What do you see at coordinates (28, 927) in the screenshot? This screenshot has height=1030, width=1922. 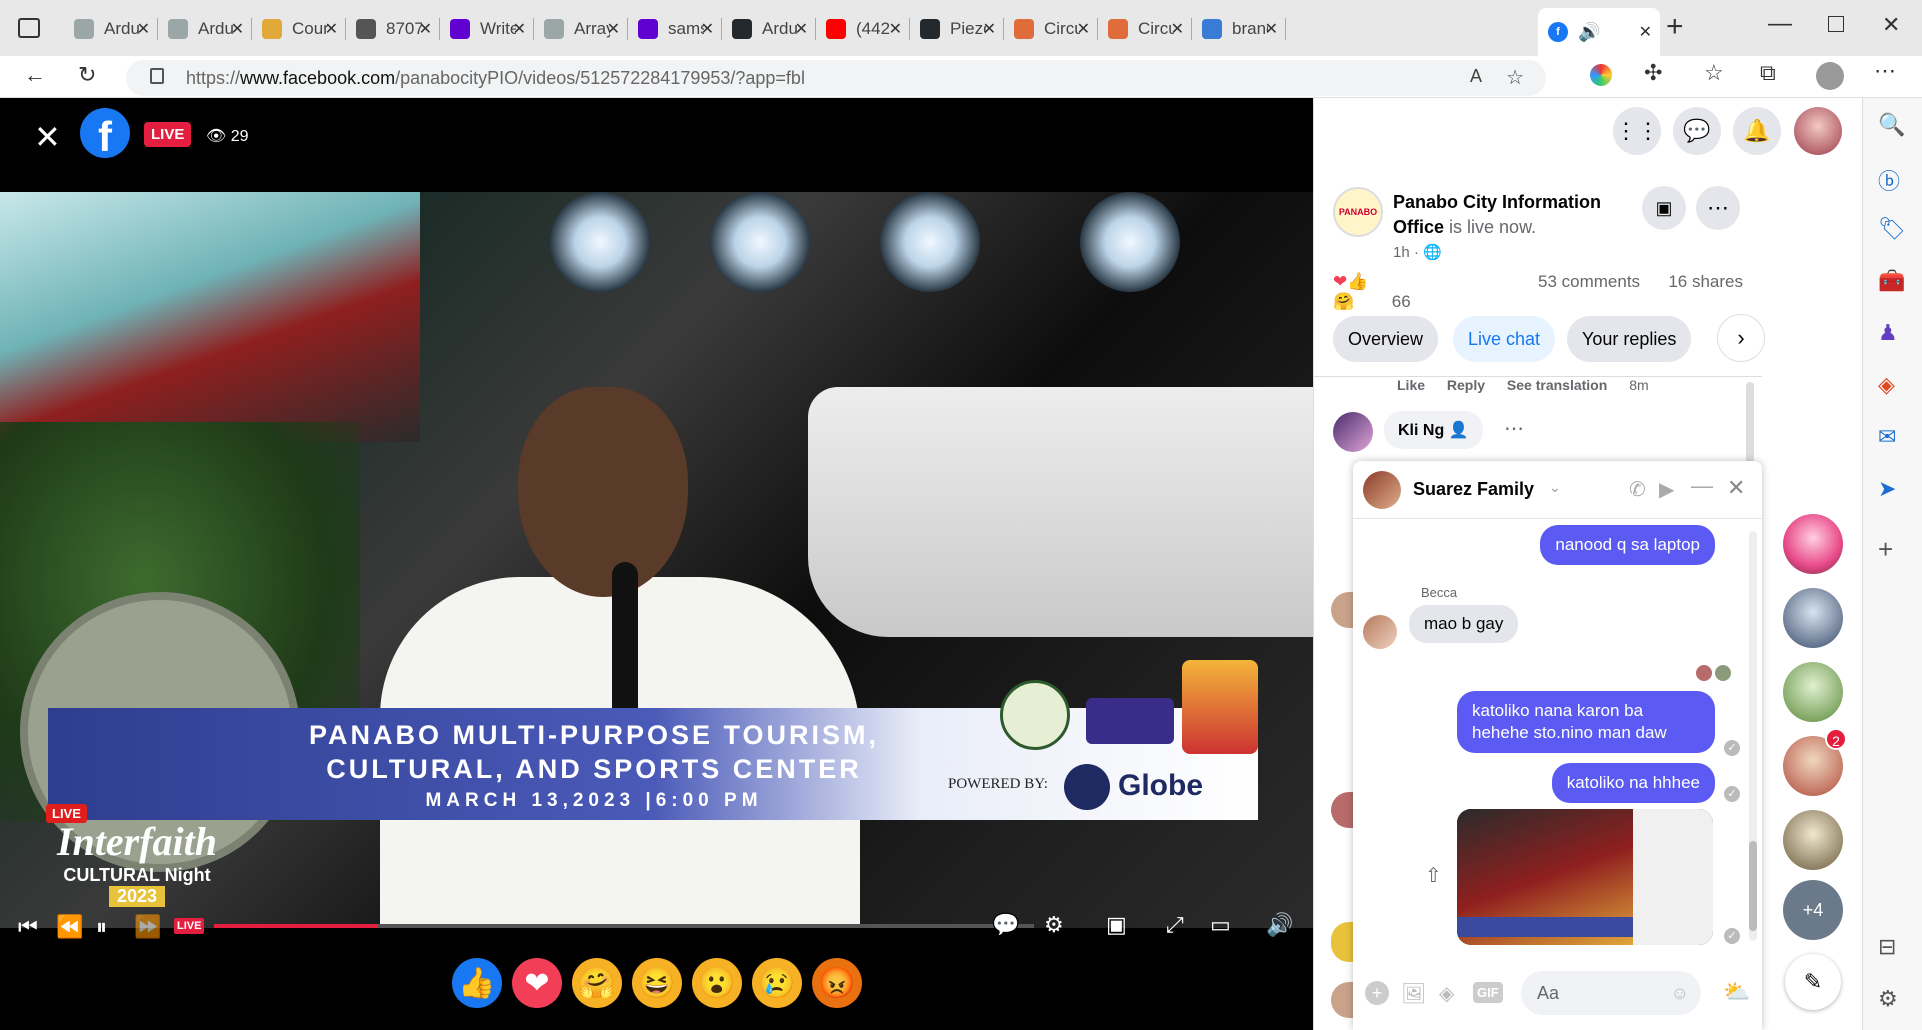 I see `skip-back-icon: ⏮` at bounding box center [28, 927].